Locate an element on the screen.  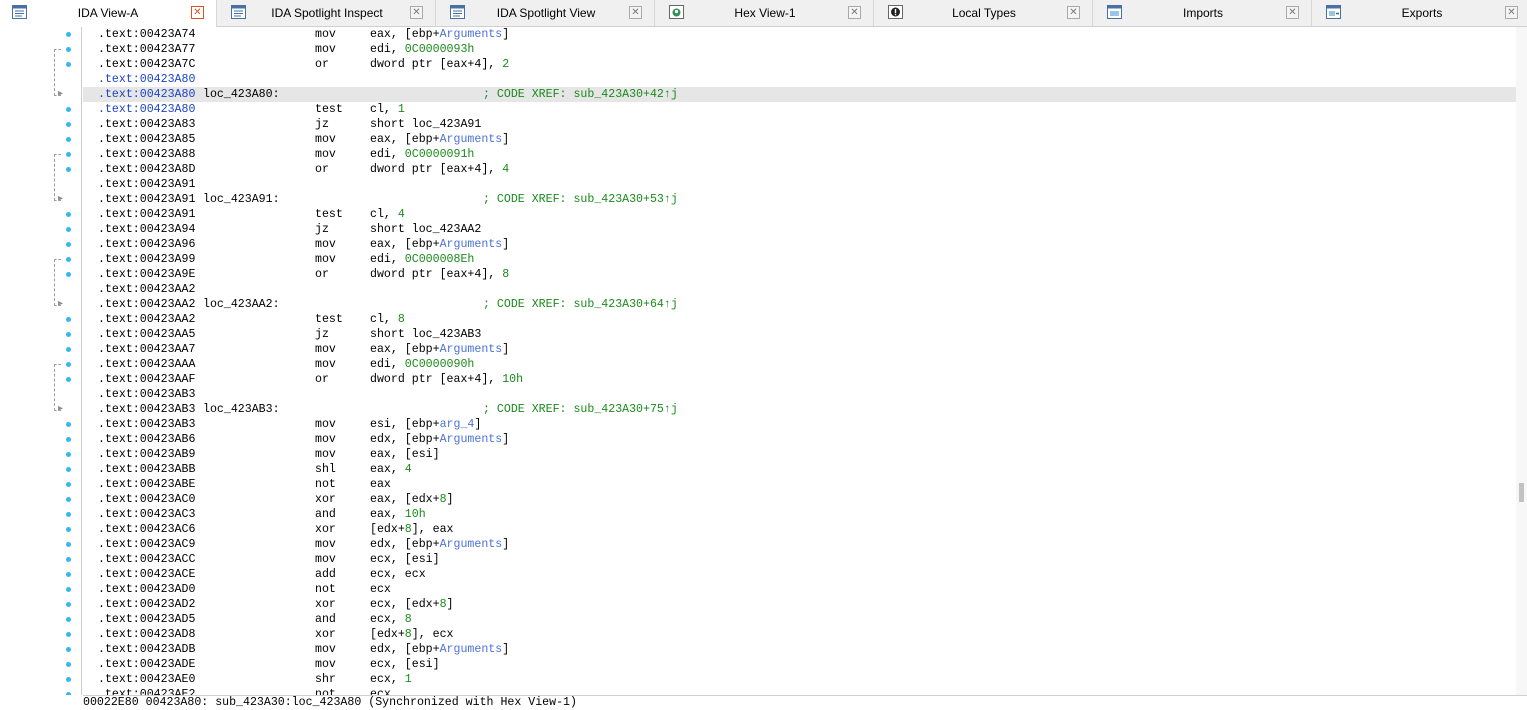
mnemonic: shl is located at coordinates (325, 469).